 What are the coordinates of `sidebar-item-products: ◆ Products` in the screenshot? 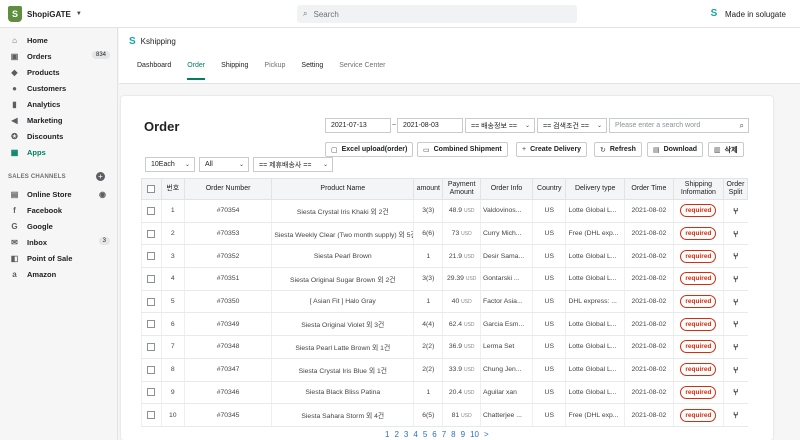 It's located at (59, 72).